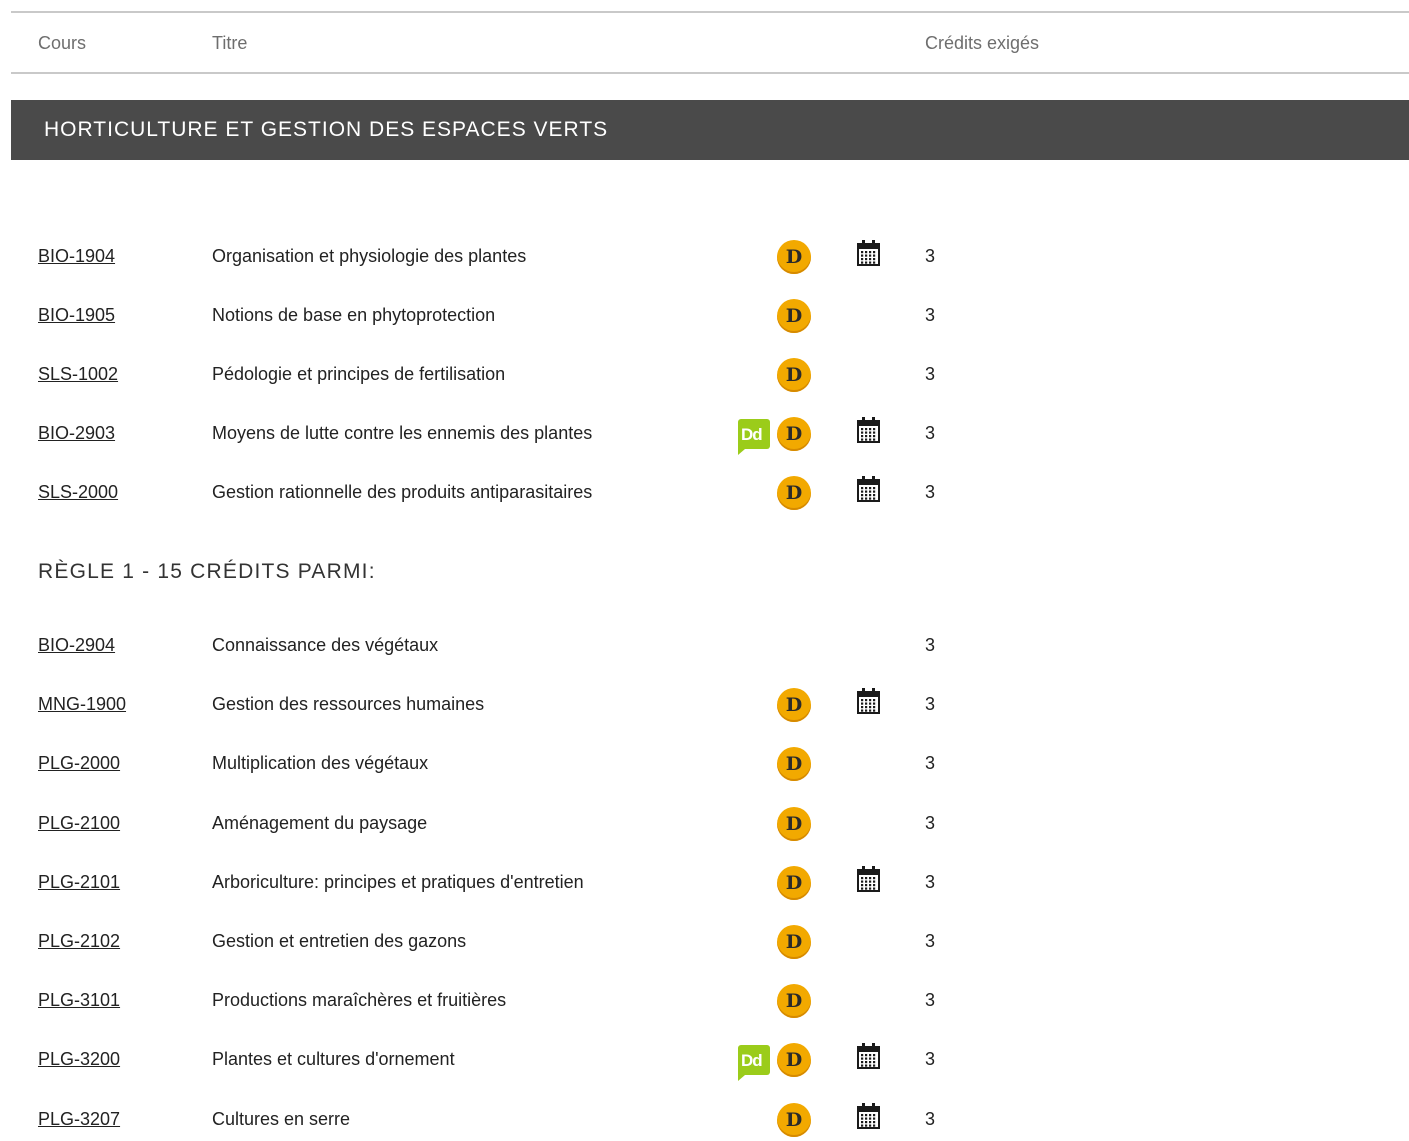 The image size is (1409, 1141). I want to click on rule-title: RÈGLE 1 - 15 CRÉDITS PARMI:, so click(207, 571).